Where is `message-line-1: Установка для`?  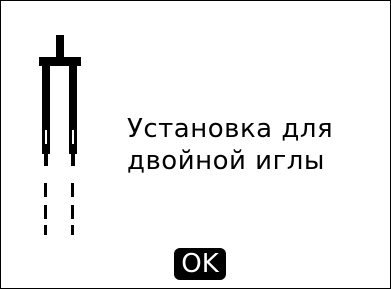 message-line-1: Установка для is located at coordinates (230, 129).